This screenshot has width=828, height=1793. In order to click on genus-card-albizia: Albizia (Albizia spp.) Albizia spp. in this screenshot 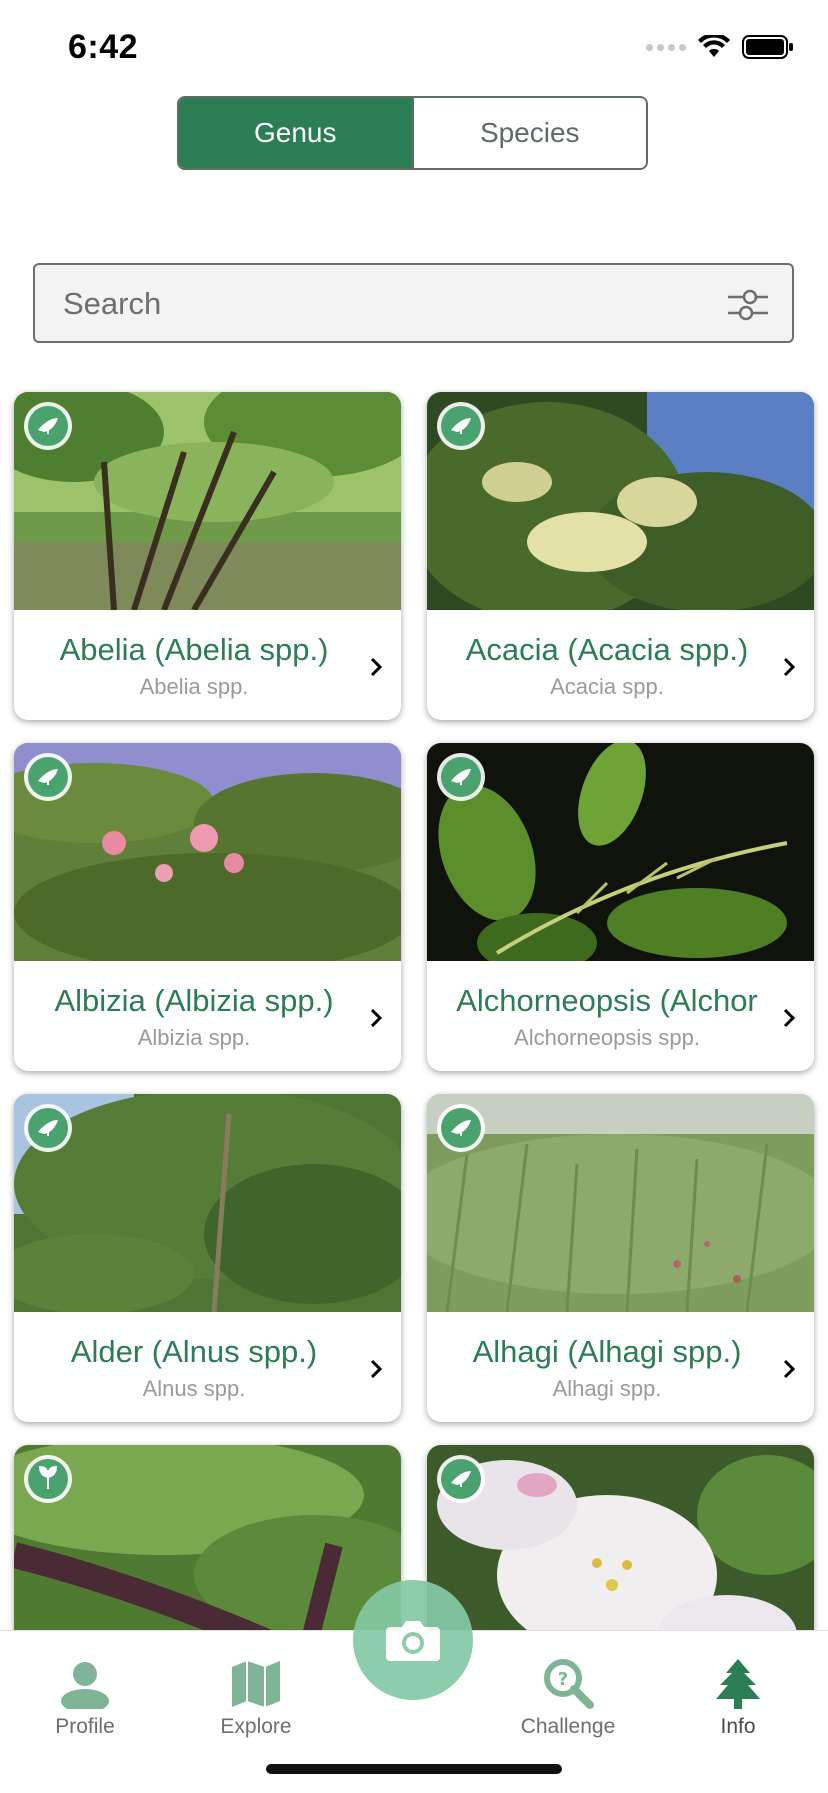, I will do `click(207, 907)`.